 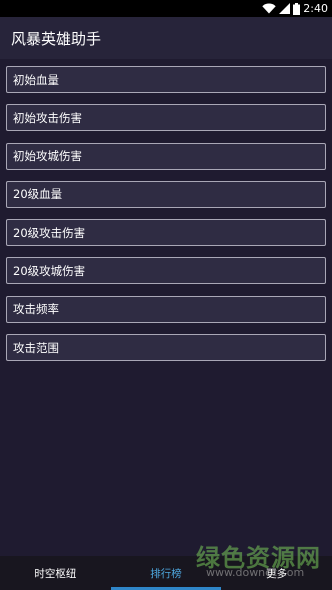 I want to click on list-item-attack-range: 攻击范围, so click(x=166, y=348).